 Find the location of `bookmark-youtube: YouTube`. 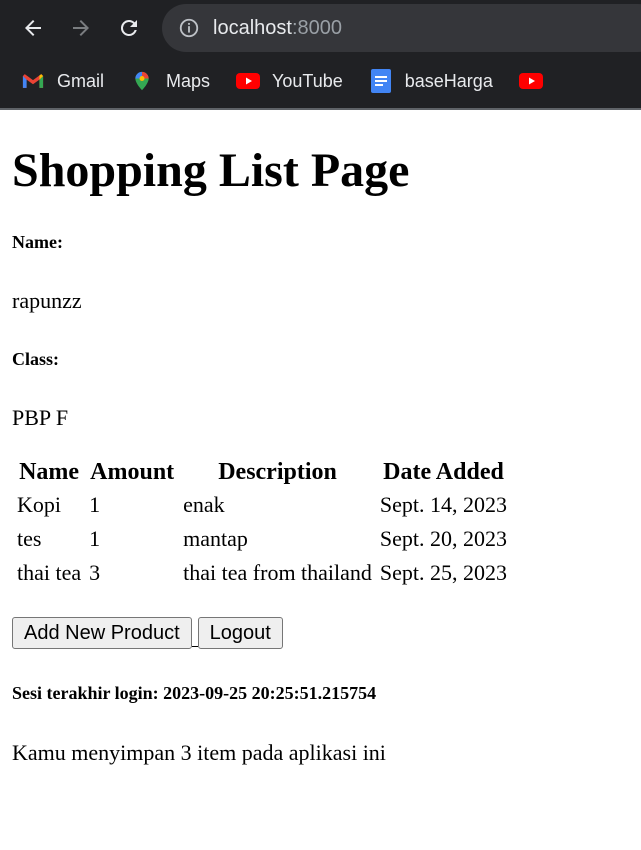

bookmark-youtube: YouTube is located at coordinates (289, 81).